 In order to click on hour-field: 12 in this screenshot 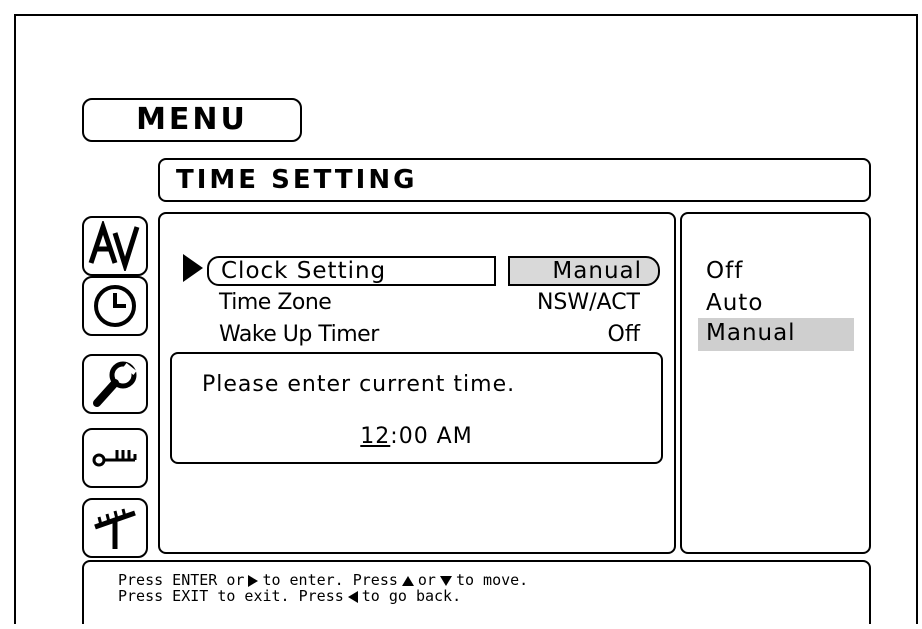, I will do `click(375, 436)`.